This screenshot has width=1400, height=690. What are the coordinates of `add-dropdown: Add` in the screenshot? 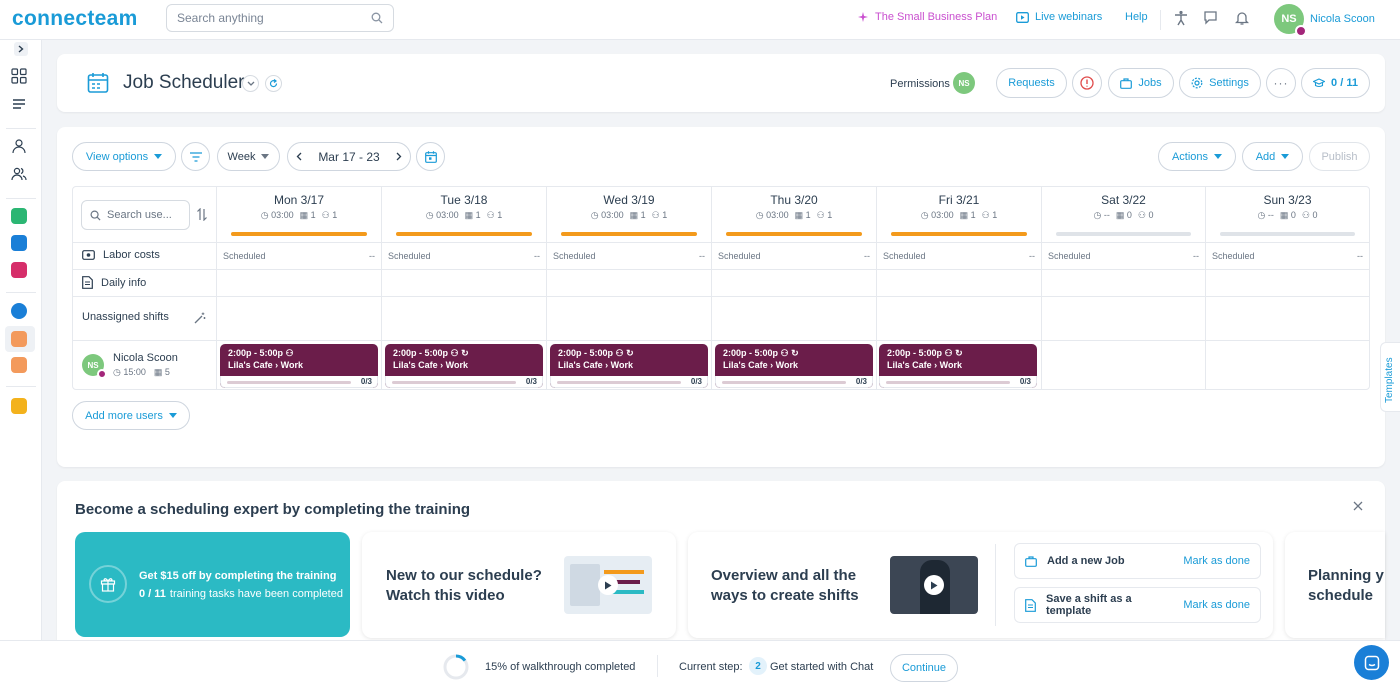 It's located at (1272, 156).